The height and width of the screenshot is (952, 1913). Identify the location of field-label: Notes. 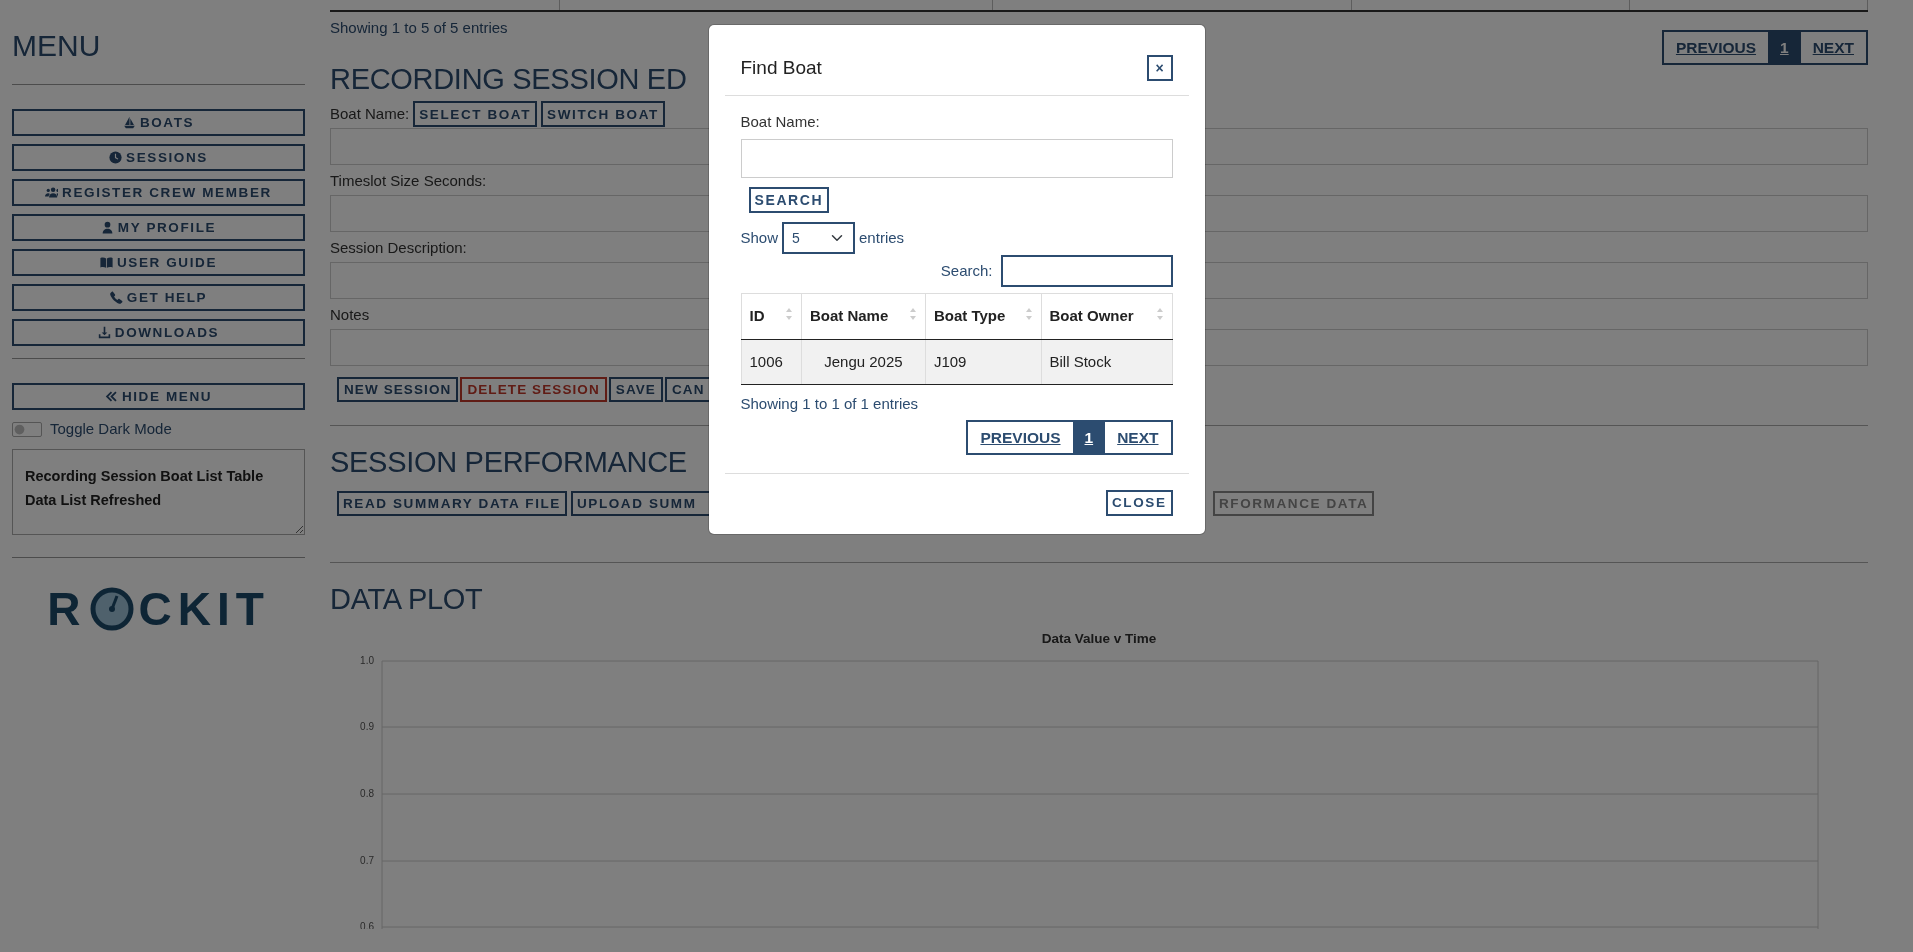
(350, 315).